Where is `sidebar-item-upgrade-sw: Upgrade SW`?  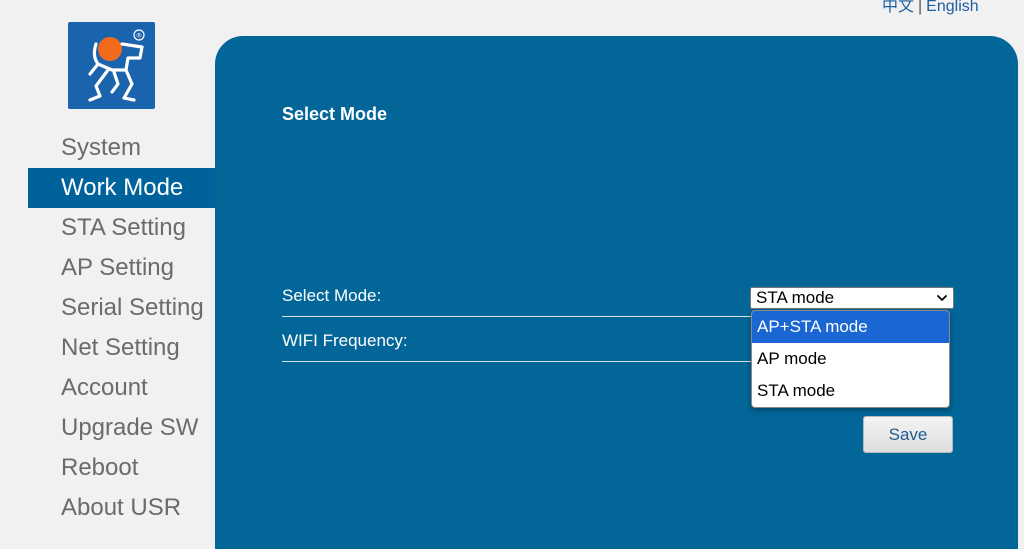 sidebar-item-upgrade-sw: Upgrade SW is located at coordinates (121, 428).